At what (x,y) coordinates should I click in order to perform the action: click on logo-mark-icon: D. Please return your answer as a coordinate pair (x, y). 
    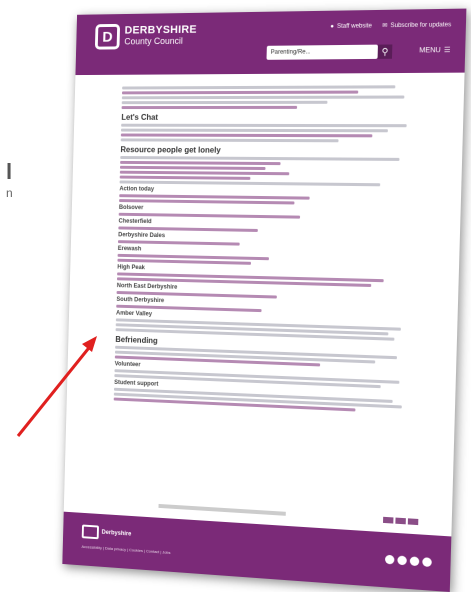
    Looking at the image, I should click on (107, 36).